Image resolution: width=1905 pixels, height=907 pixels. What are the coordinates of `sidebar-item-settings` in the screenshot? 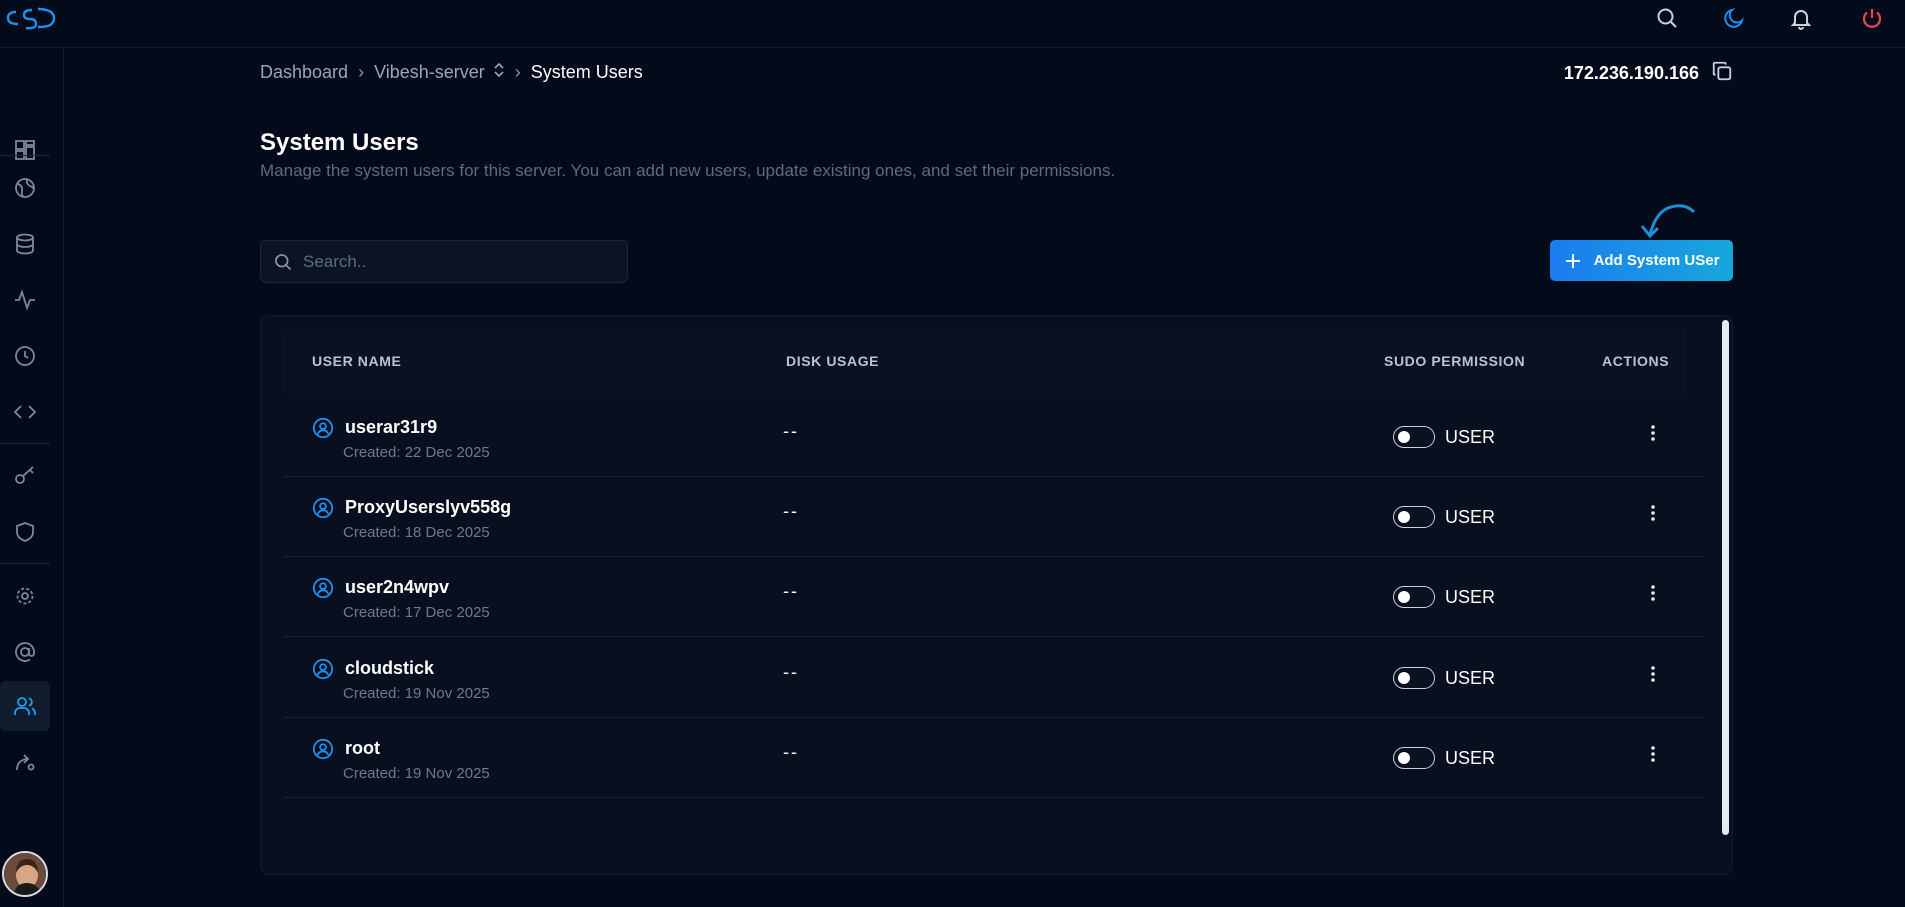 It's located at (25, 596).